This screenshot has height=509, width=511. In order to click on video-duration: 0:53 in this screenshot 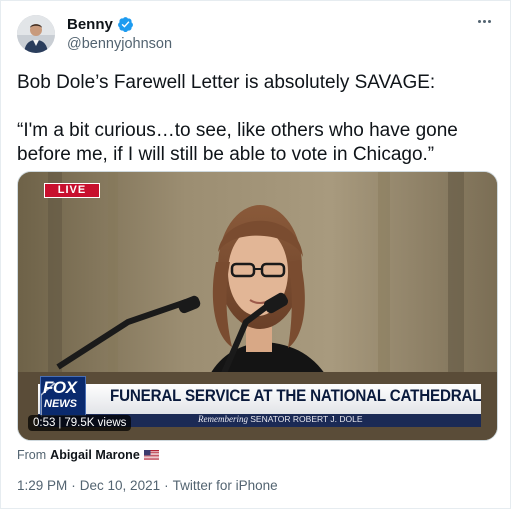, I will do `click(44, 423)`.